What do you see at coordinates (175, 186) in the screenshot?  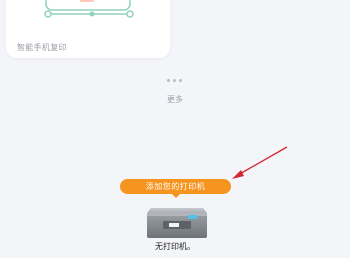 I see `add-printer-button: 添加您的打印机` at bounding box center [175, 186].